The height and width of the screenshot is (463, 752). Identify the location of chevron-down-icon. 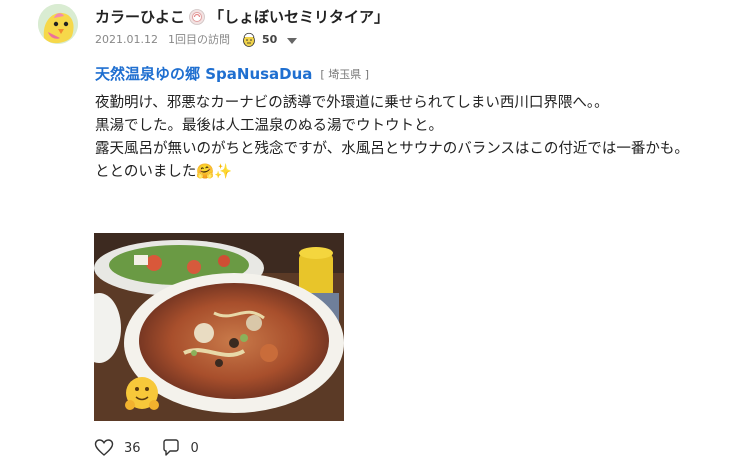
(292, 39).